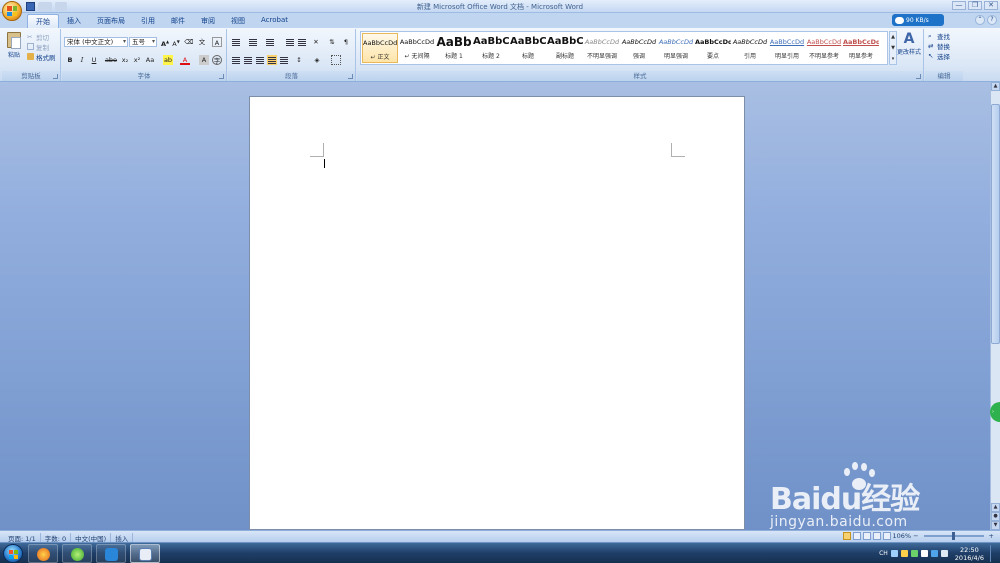 The image size is (1000, 563). Describe the element at coordinates (238, 21) in the screenshot. I see `tab-view: 视图` at that location.